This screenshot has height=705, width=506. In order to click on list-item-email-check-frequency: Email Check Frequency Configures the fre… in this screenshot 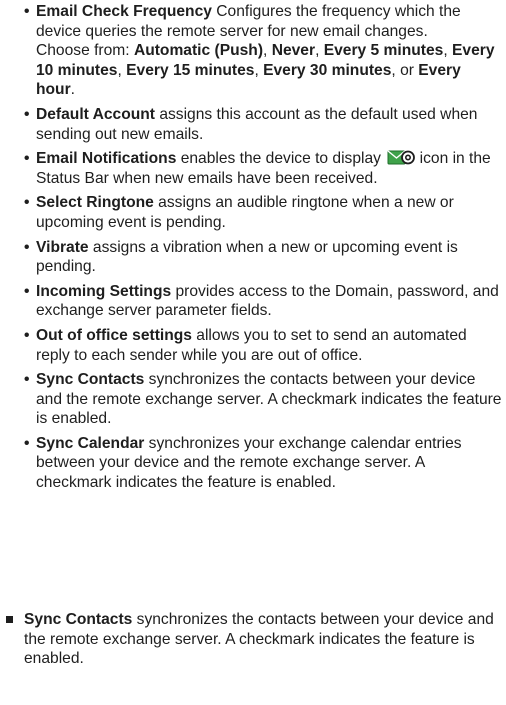, I will do `click(264, 51)`.